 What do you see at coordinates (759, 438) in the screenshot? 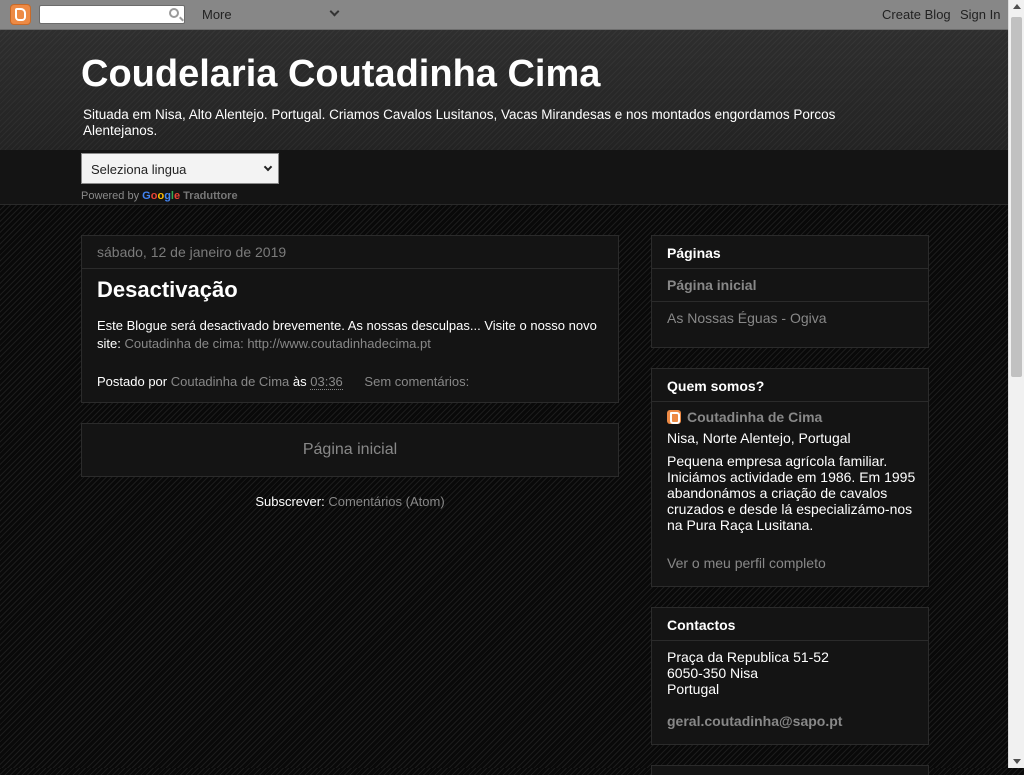
I see `profile-location: Nisa, Norte Alentejo, Portugal` at bounding box center [759, 438].